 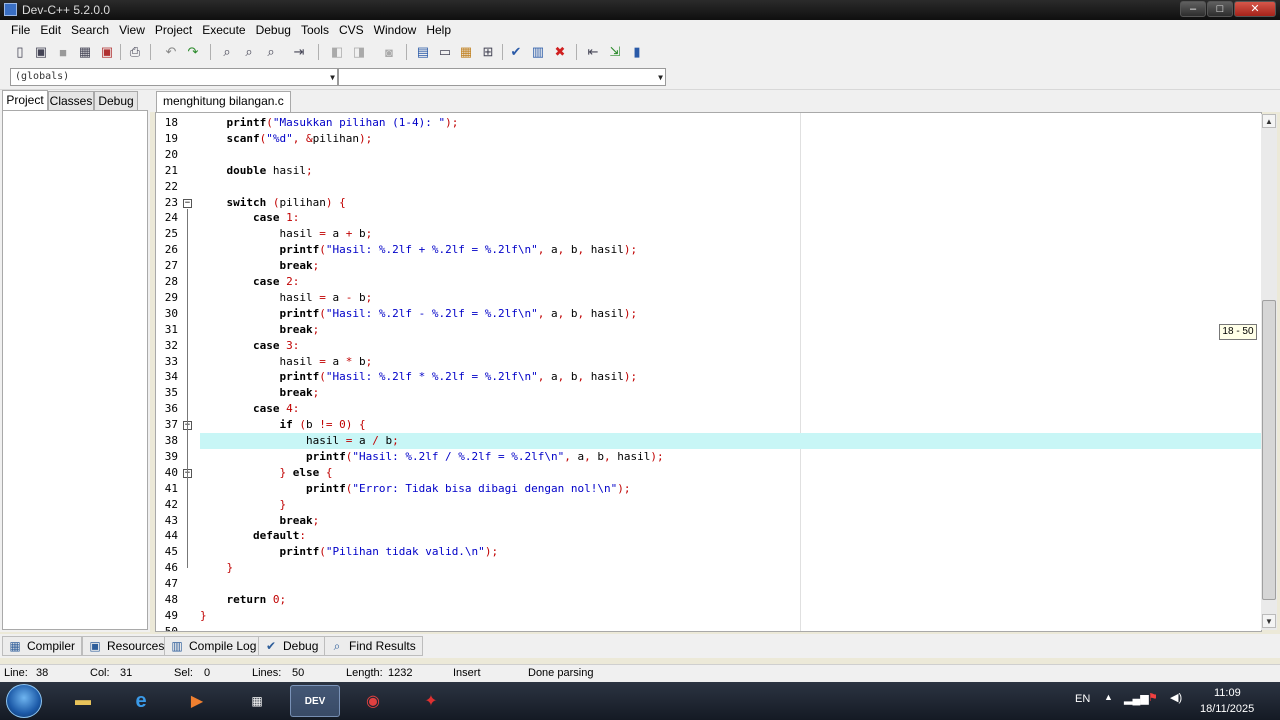 I want to click on code-line: printf("Pilihan tidak valid.\n");, so click(x=389, y=552).